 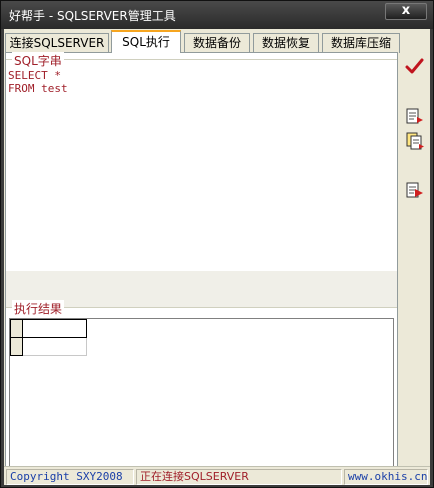 I want to click on grid-cell, so click(x=54, y=346).